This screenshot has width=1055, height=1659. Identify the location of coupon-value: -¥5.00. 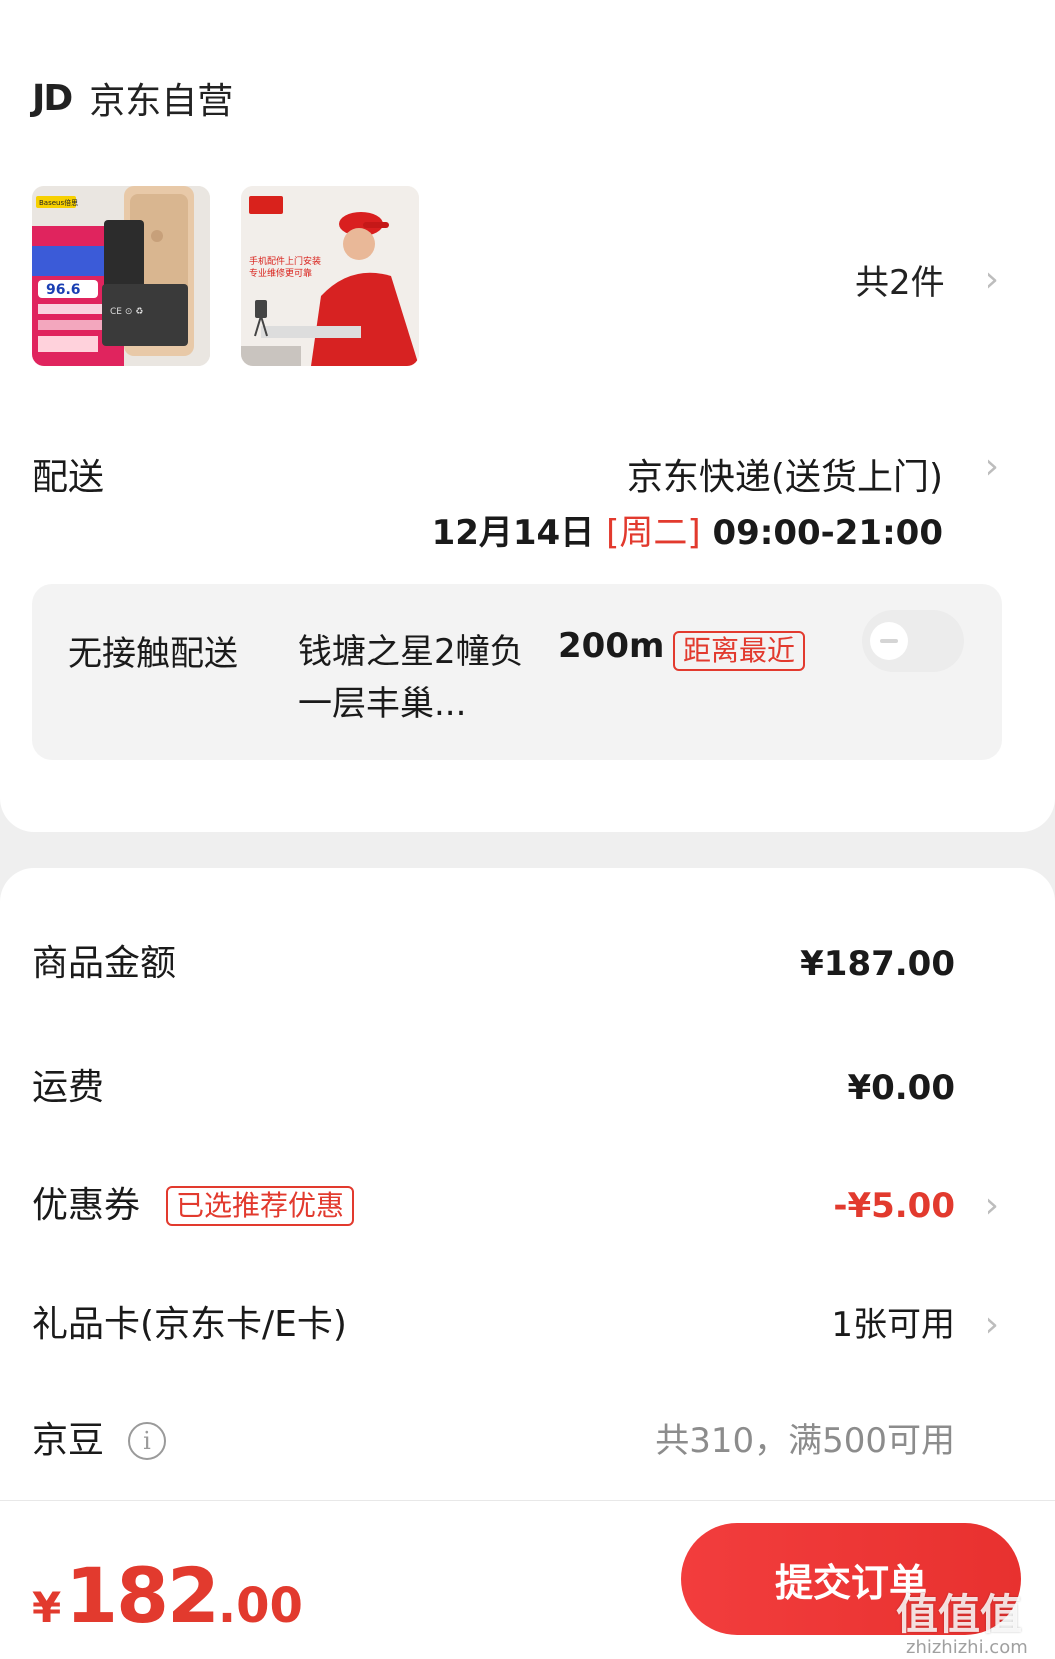
(894, 1206).